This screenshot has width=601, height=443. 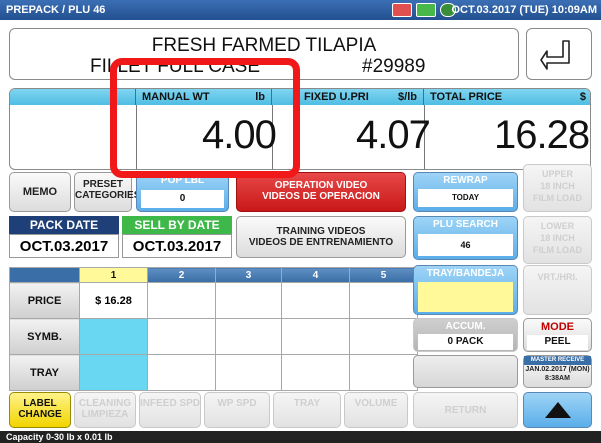 What do you see at coordinates (44, 372) in the screenshot?
I see `grid-row-label: TRAY` at bounding box center [44, 372].